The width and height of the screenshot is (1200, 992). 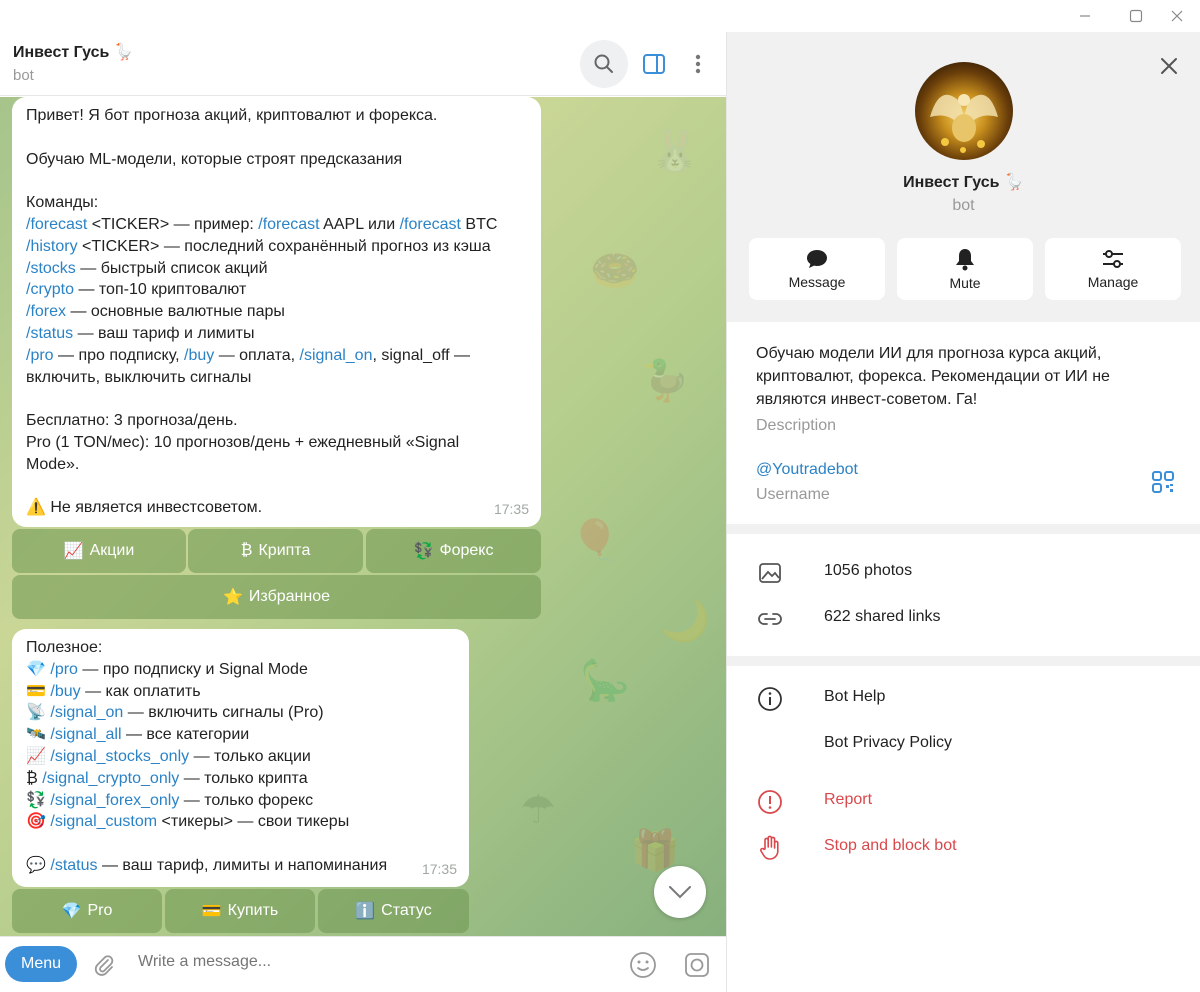 What do you see at coordinates (51, 268) in the screenshot?
I see `command-link: /stocks` at bounding box center [51, 268].